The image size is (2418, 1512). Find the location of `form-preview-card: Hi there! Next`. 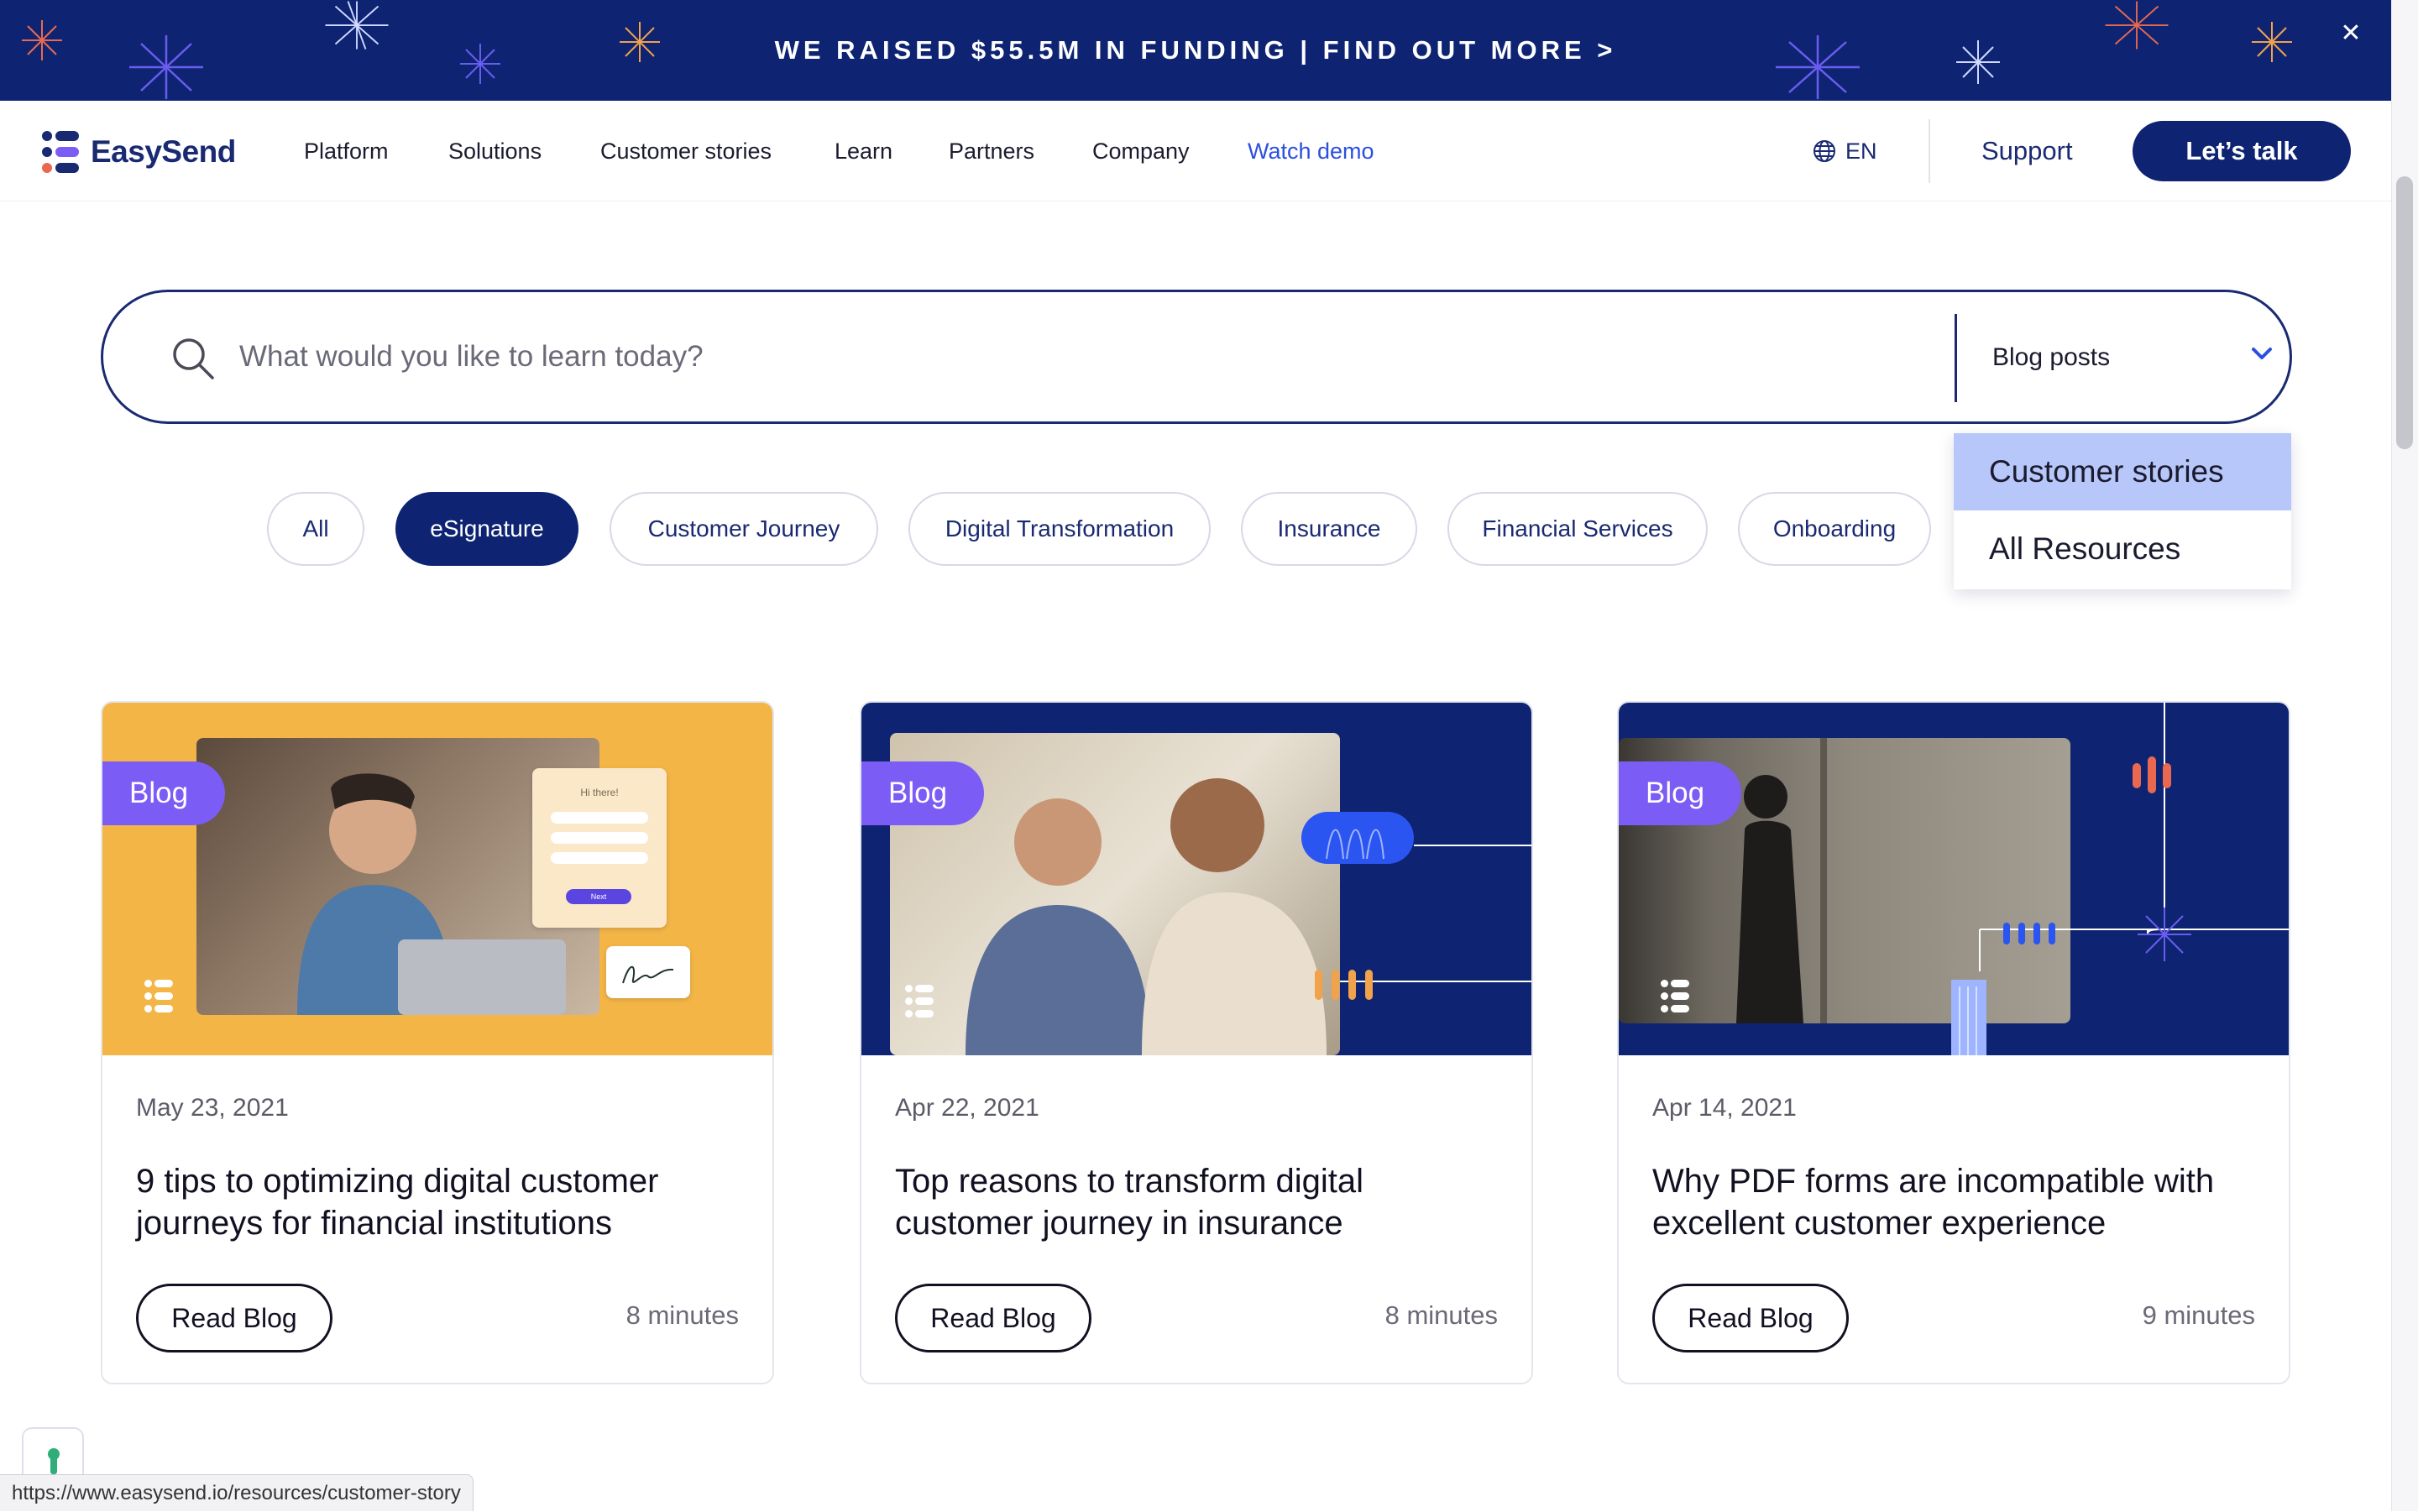

form-preview-card: Hi there! Next is located at coordinates (599, 848).